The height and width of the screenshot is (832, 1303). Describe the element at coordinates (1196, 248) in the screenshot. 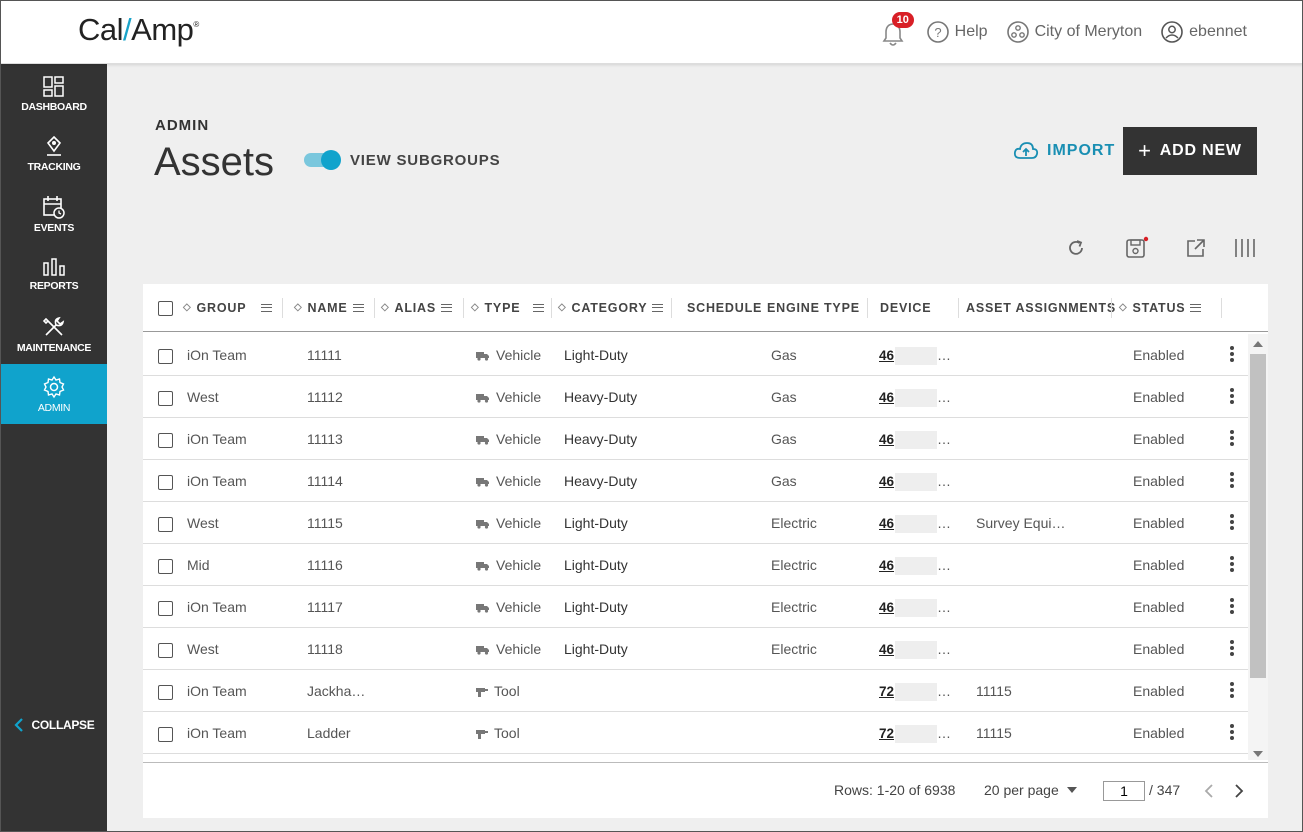

I see `export-icon` at that location.